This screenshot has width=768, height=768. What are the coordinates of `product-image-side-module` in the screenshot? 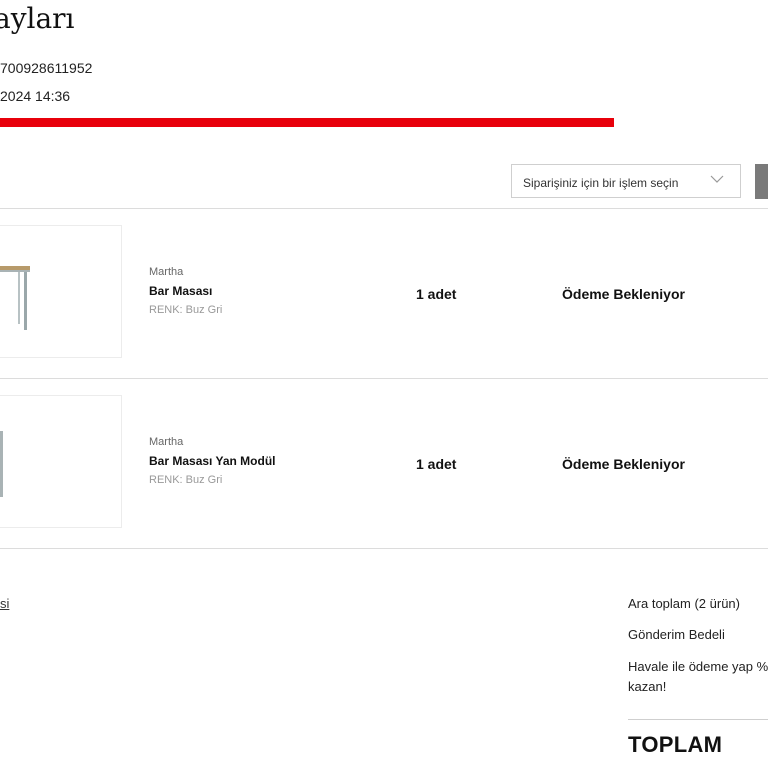 It's located at (61, 461).